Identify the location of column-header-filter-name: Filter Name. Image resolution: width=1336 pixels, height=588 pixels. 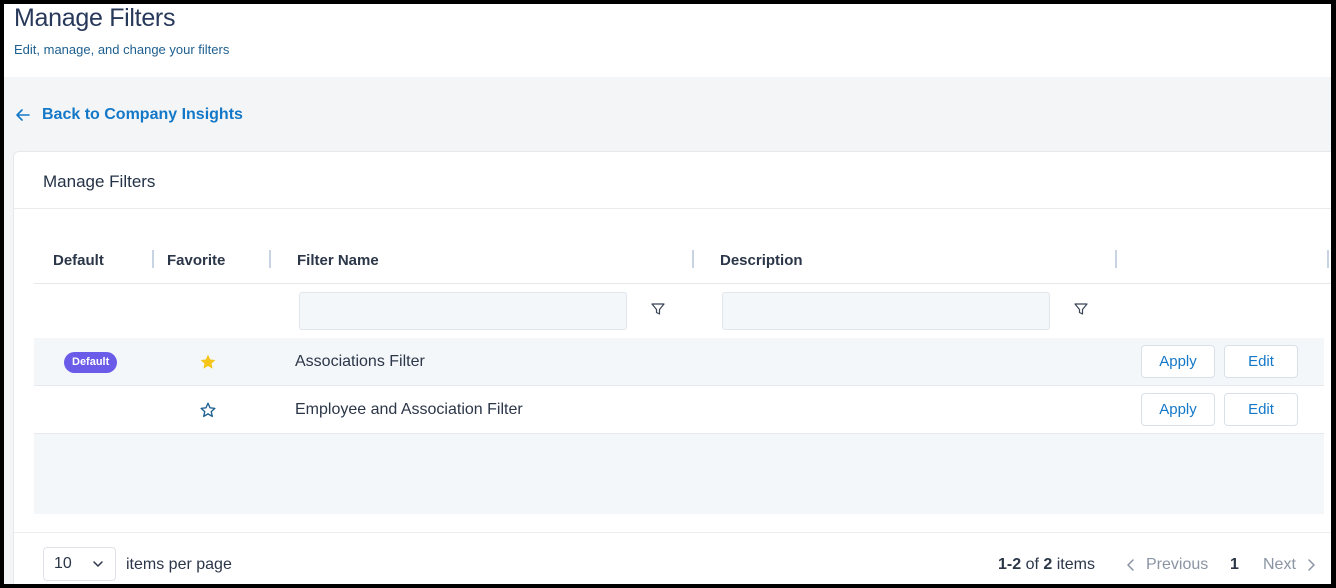
(338, 260).